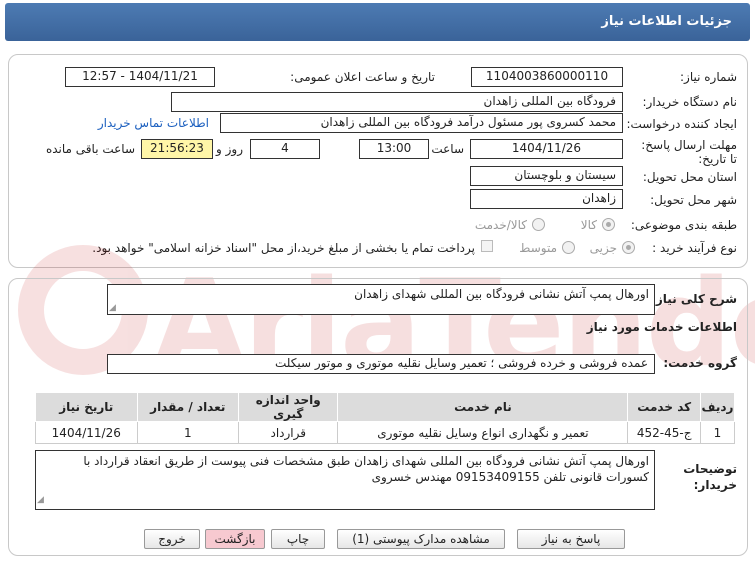  Describe the element at coordinates (500, 225) in the screenshot. I see `category-goods-services-label: کالا/خدمت` at that location.